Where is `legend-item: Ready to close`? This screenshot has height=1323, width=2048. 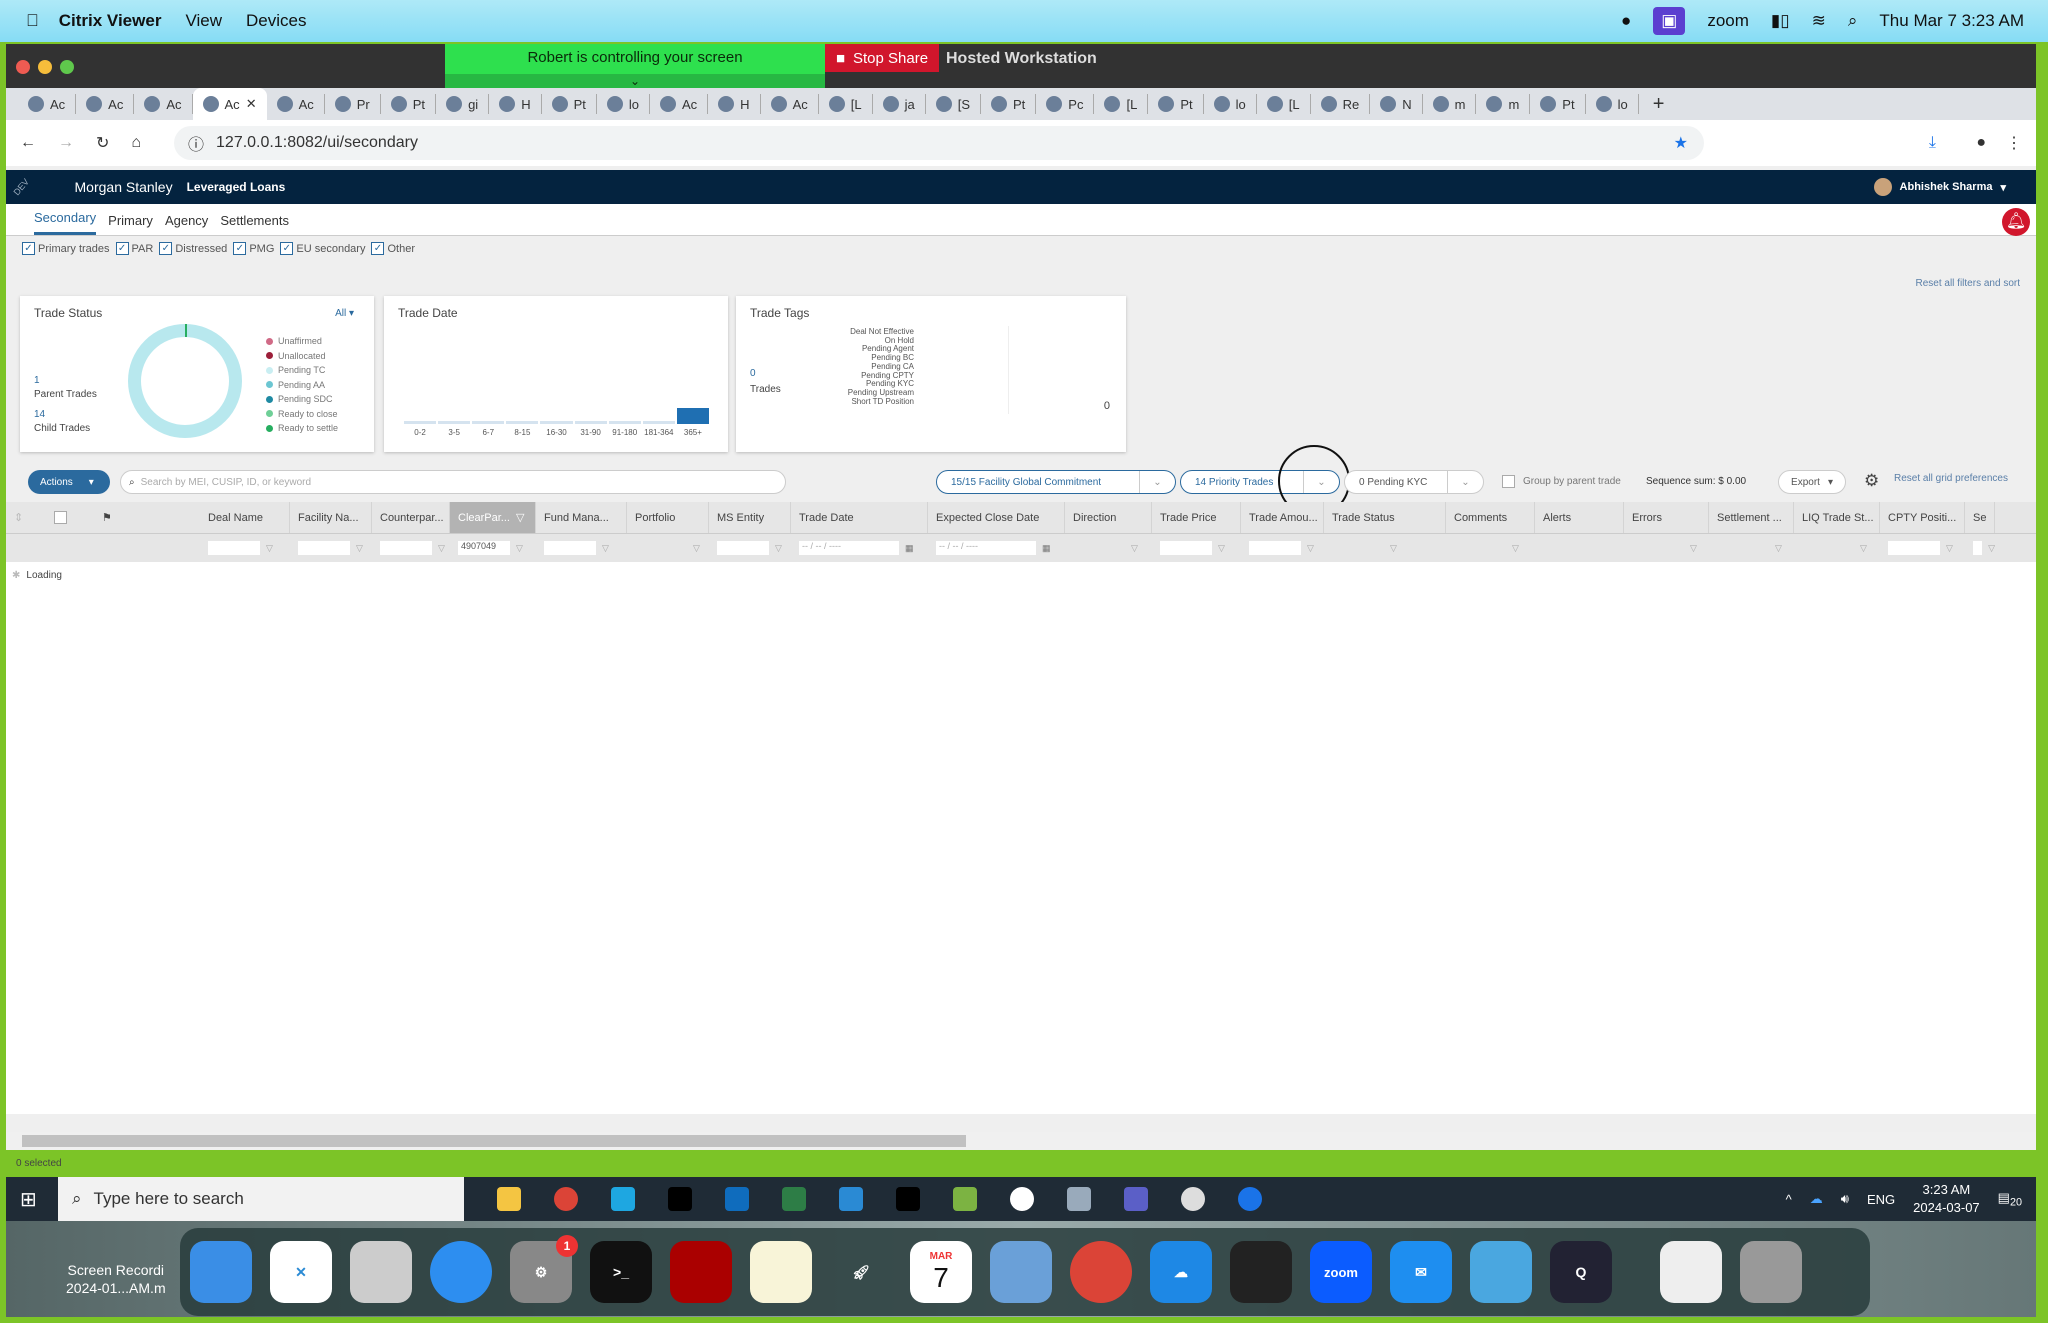 legend-item: Ready to close is located at coordinates (302, 414).